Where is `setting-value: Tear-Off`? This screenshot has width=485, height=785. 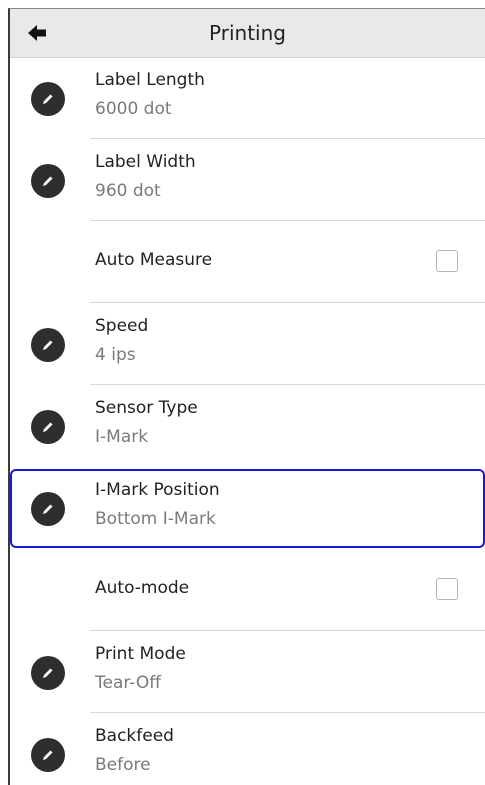 setting-value: Tear-Off is located at coordinates (128, 683).